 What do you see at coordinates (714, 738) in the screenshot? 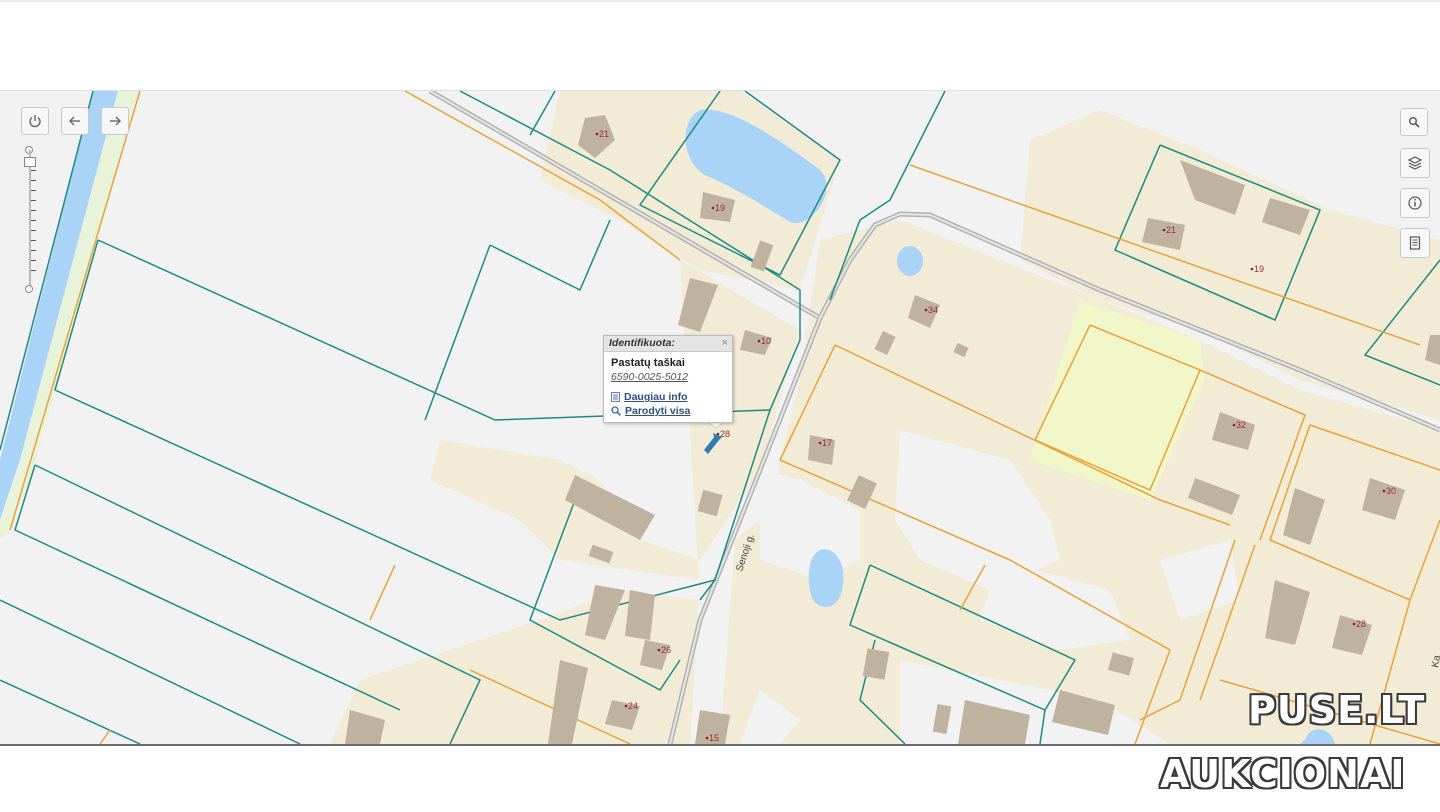
I see `house-number-label: 15` at bounding box center [714, 738].